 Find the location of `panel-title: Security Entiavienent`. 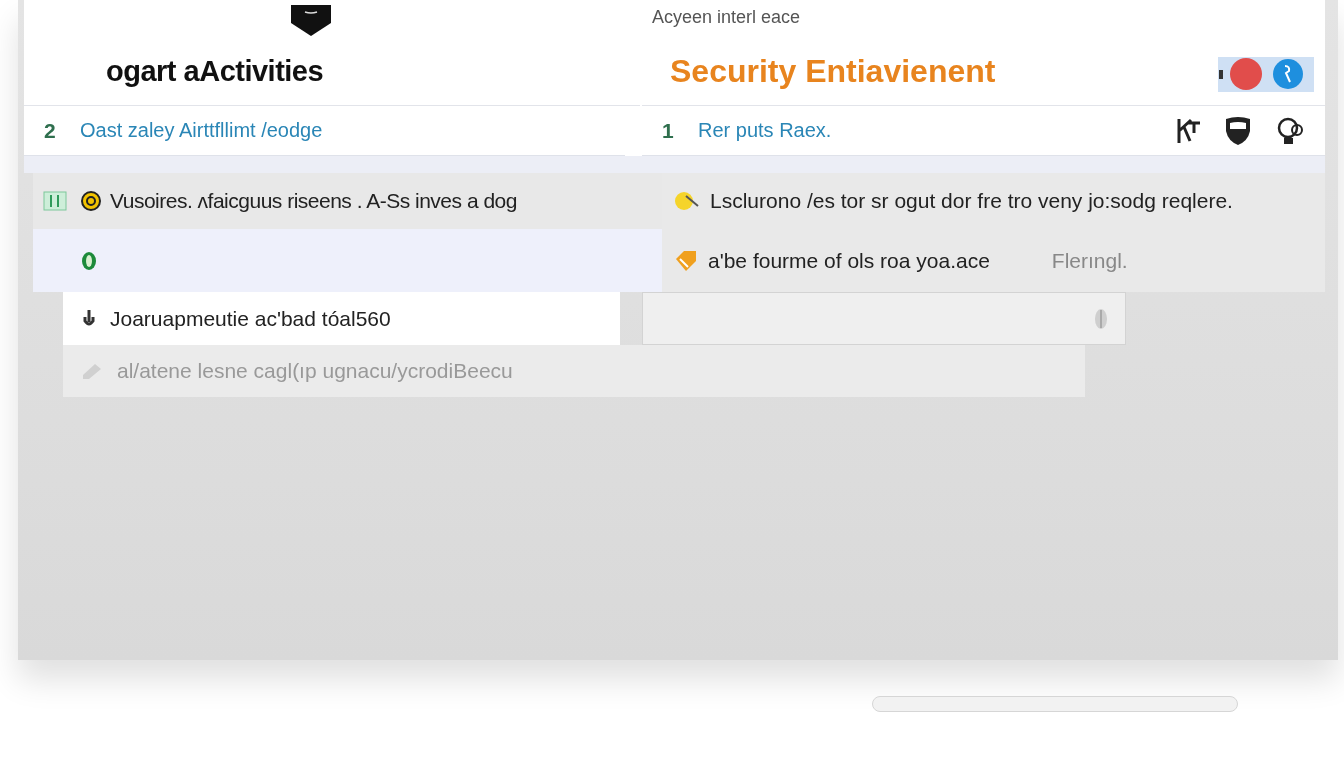

panel-title: Security Entiavienent is located at coordinates (833, 71).